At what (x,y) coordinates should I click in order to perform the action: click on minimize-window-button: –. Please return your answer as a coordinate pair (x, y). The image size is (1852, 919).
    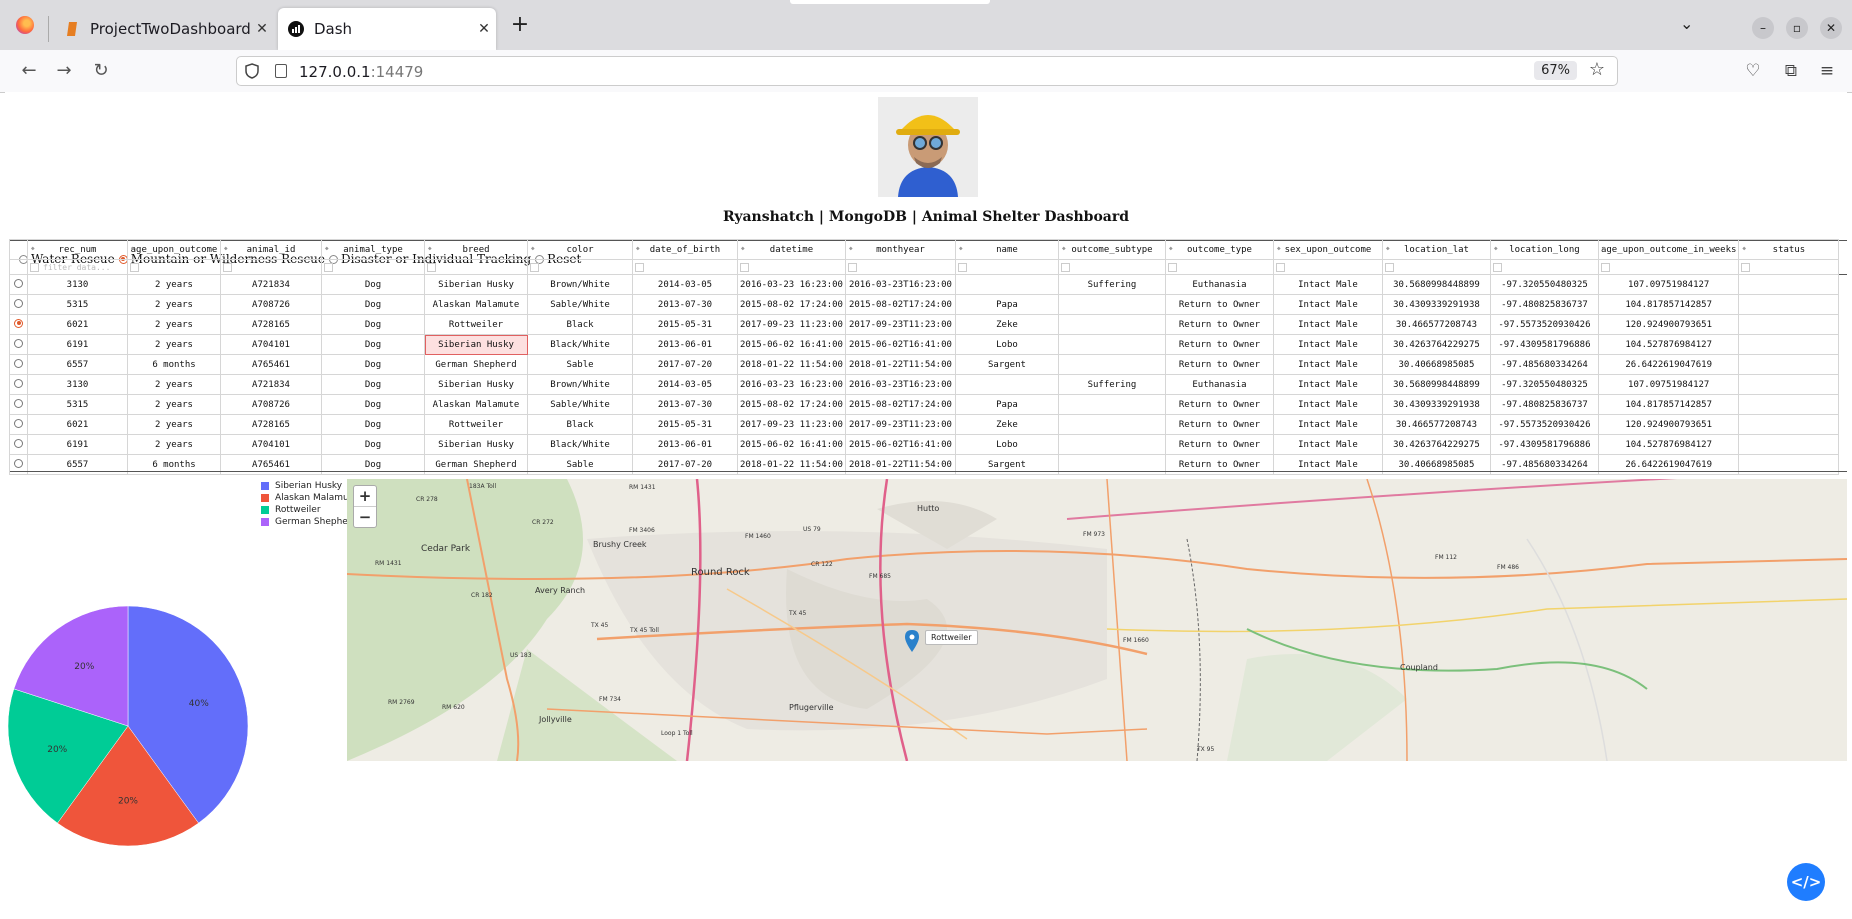
    Looking at the image, I should click on (1763, 28).